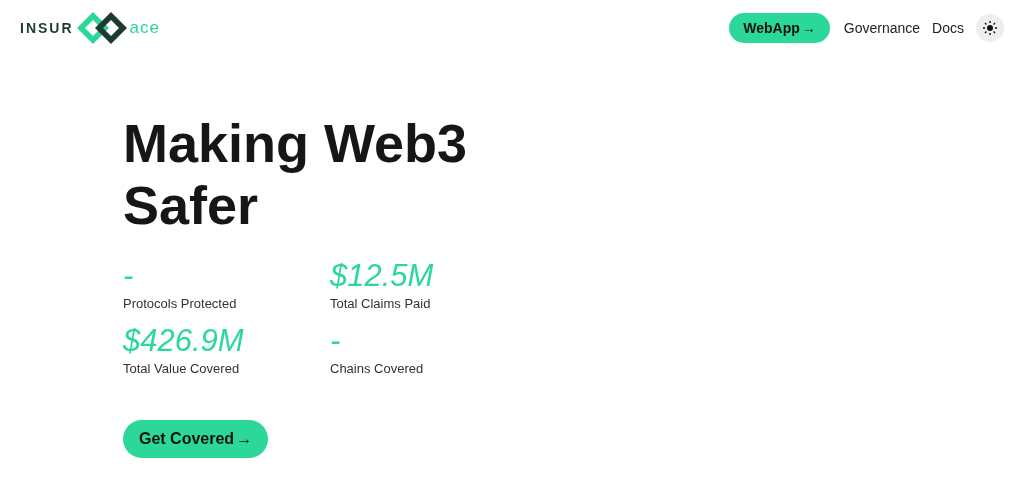 Image resolution: width=1024 pixels, height=484 pixels. Describe the element at coordinates (180, 303) in the screenshot. I see `stat-label: Protocols Protected` at that location.